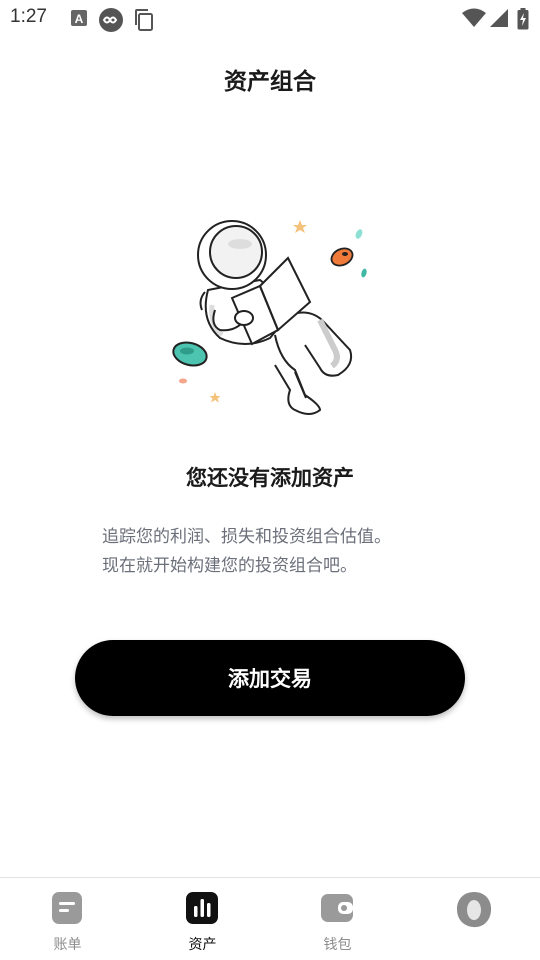 The height and width of the screenshot is (960, 540). I want to click on wallet-icon, so click(337, 908).